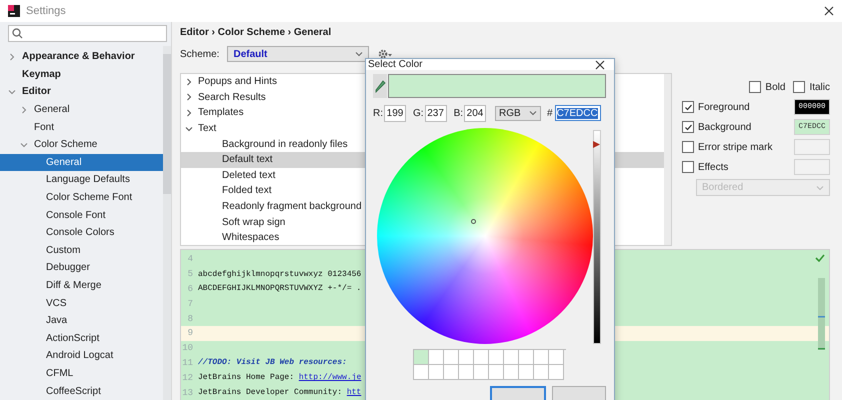 Image resolution: width=842 pixels, height=400 pixels. Describe the element at coordinates (459, 113) in the screenshot. I see `channel-label: B:` at that location.